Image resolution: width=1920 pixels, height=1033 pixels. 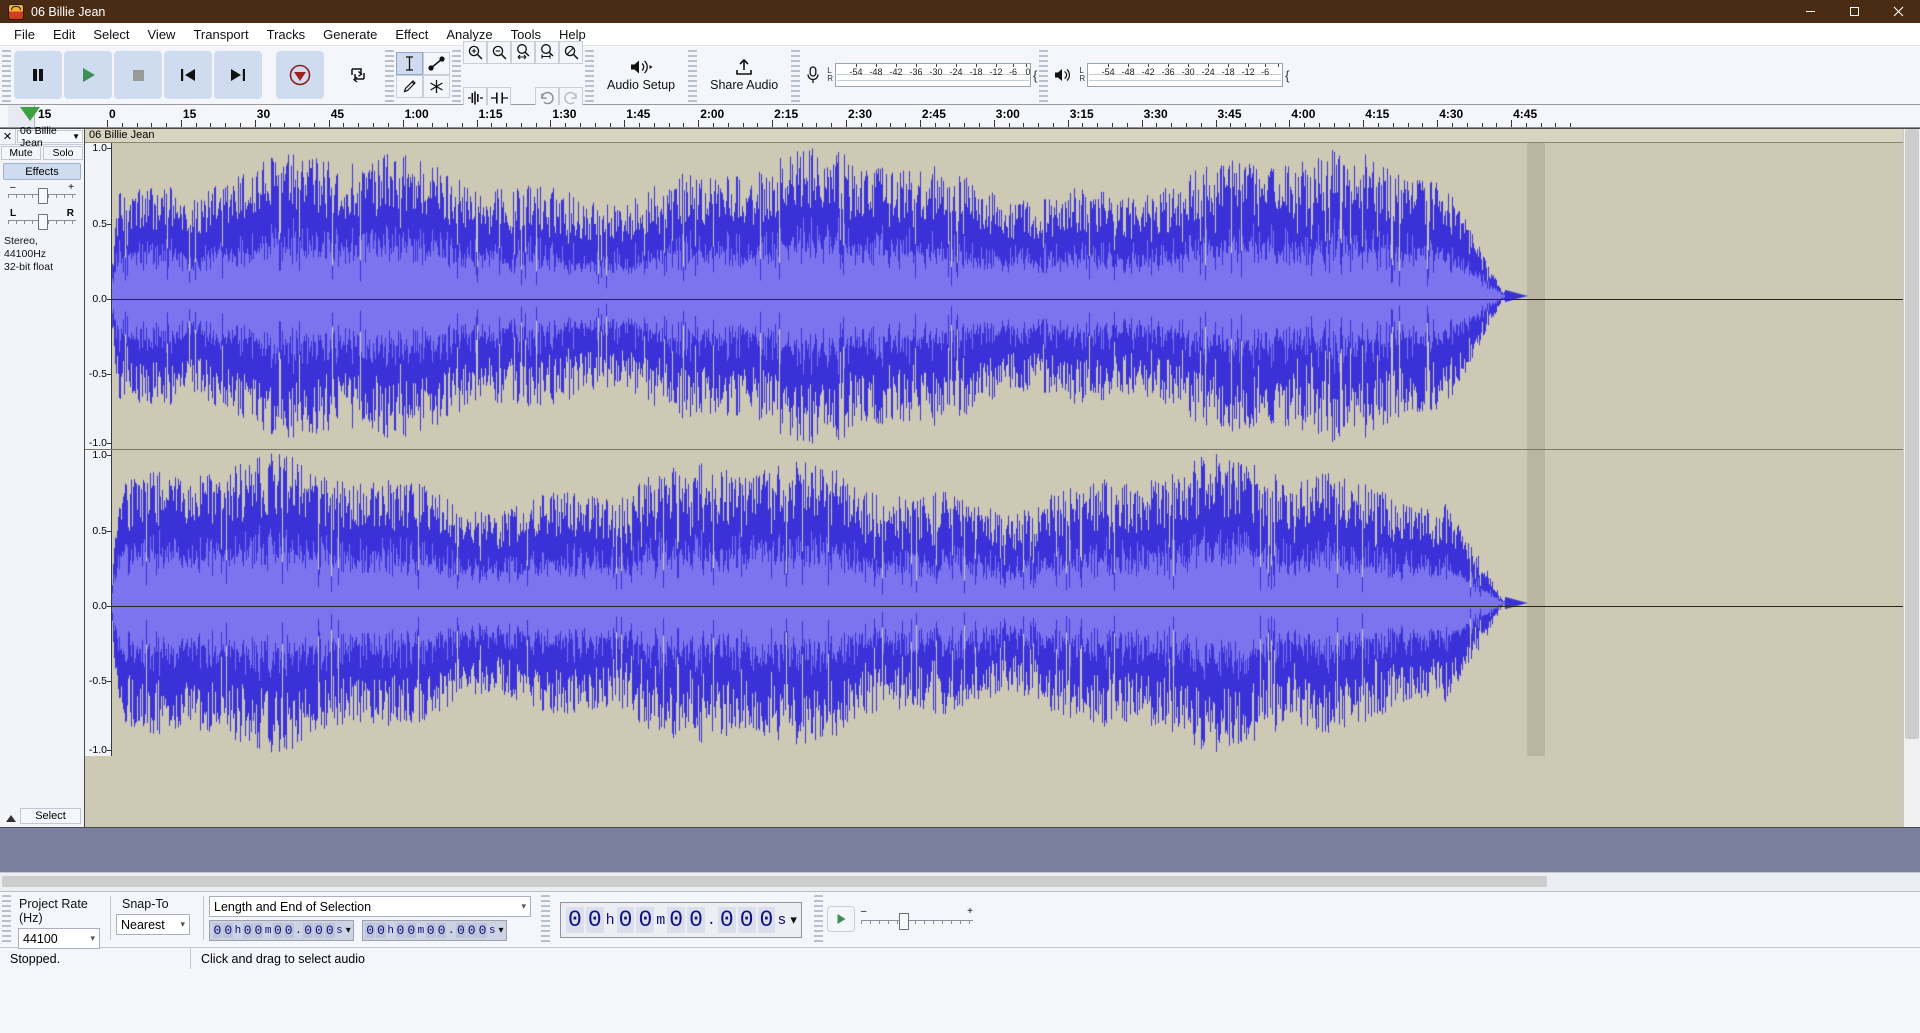 I want to click on collapse-triangle-icon, so click(x=11, y=818).